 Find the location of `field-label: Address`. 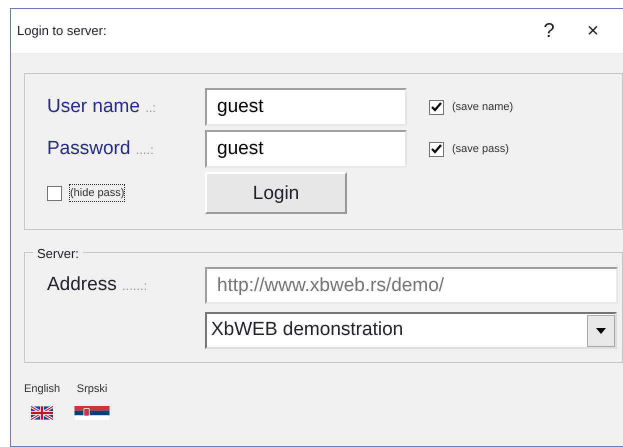

field-label: Address is located at coordinates (82, 285).